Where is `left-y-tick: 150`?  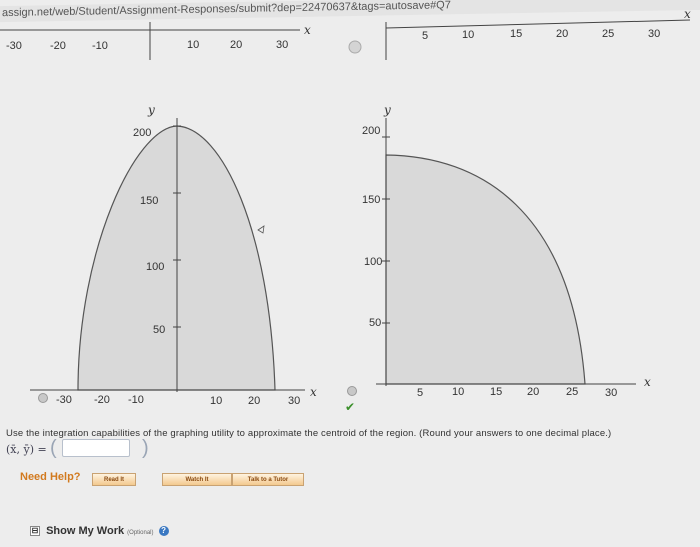 left-y-tick: 150 is located at coordinates (149, 201).